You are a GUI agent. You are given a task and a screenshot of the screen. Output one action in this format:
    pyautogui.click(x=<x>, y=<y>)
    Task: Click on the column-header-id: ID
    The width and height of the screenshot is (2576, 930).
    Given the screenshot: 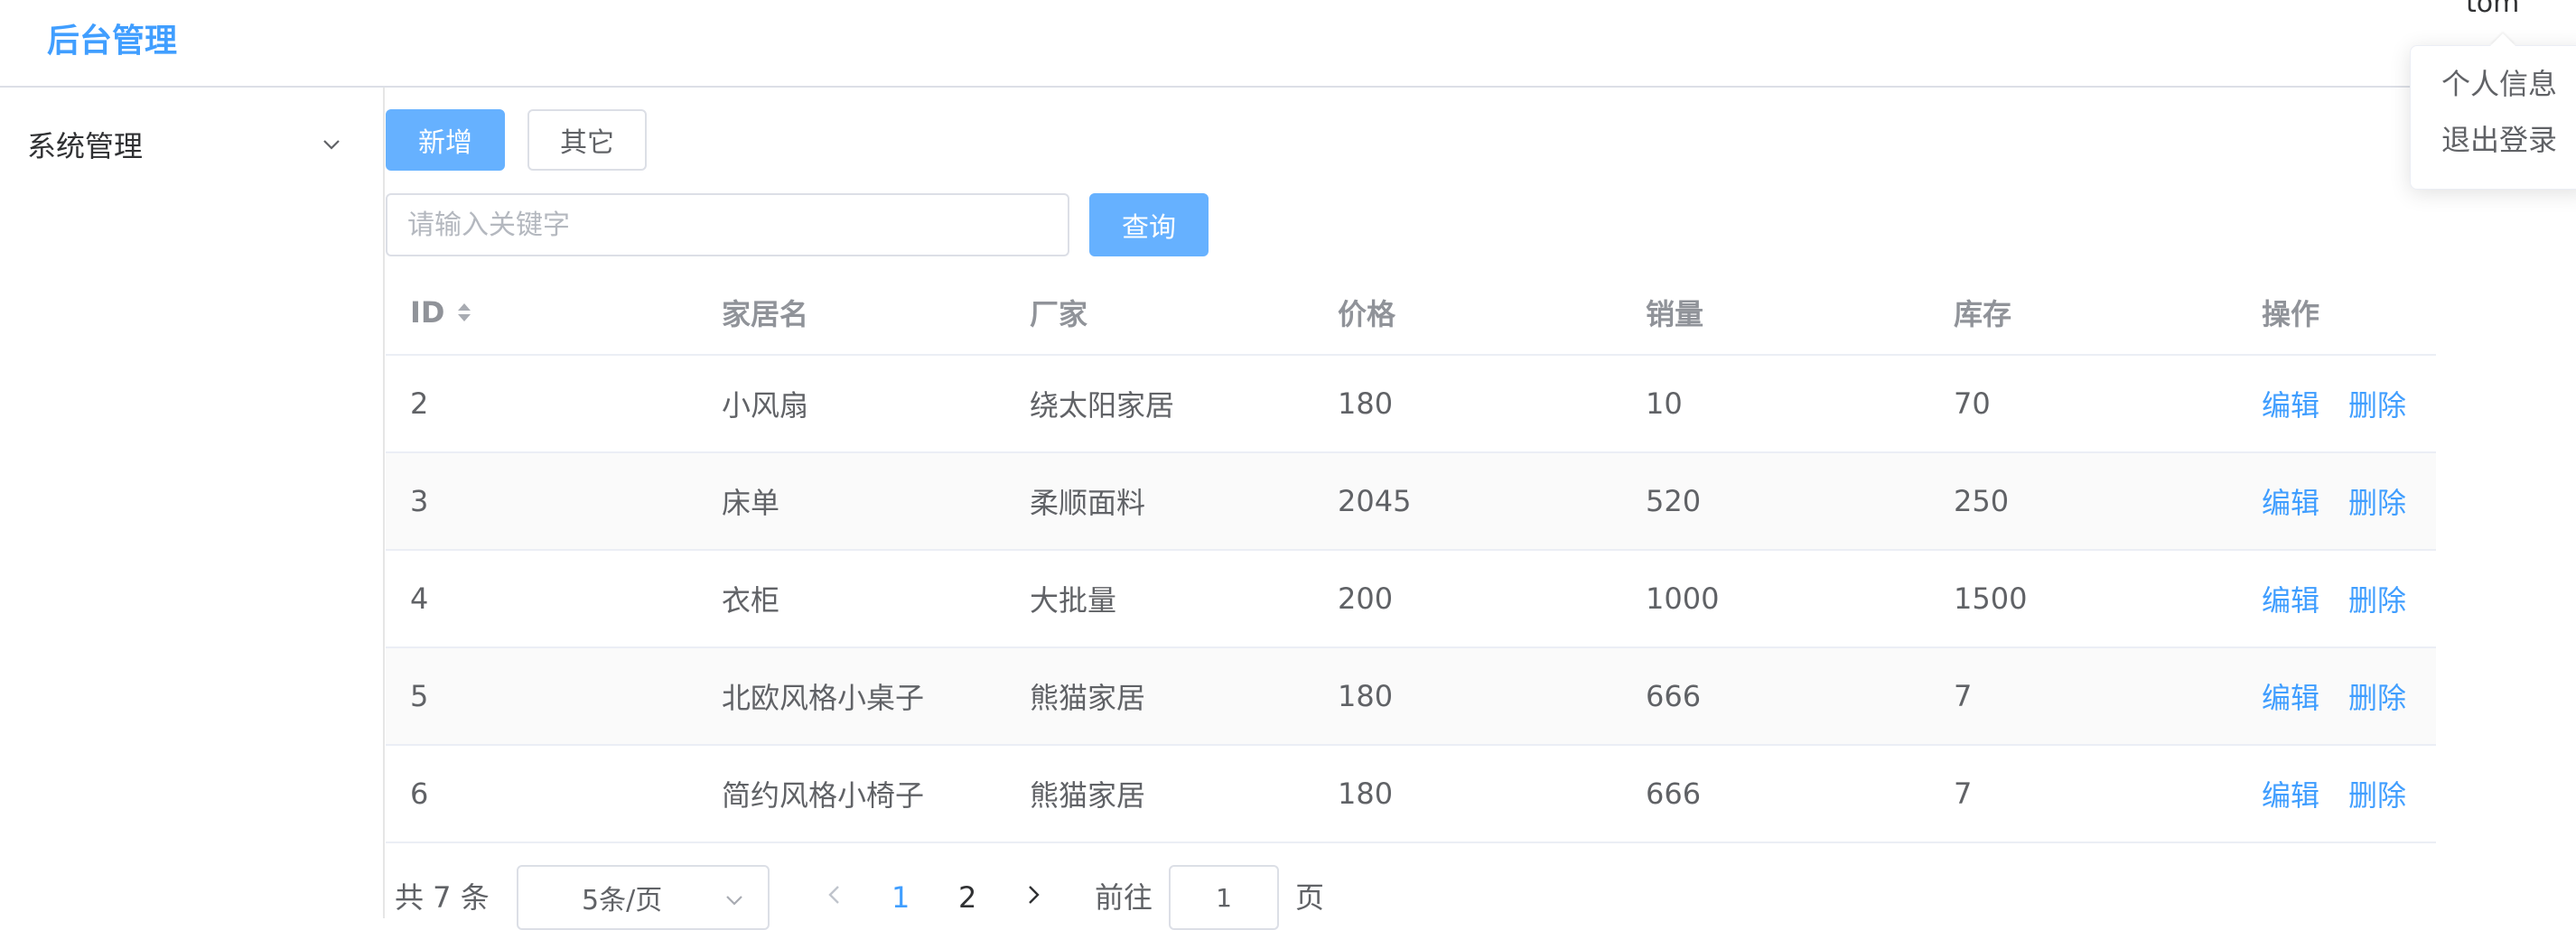 What is the action you would take?
    pyautogui.click(x=441, y=312)
    